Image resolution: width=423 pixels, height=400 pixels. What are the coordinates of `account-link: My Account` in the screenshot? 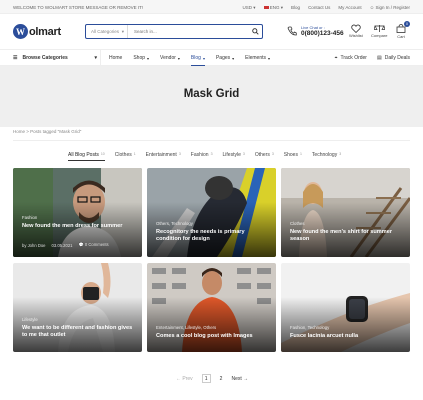 It's located at (349, 8).